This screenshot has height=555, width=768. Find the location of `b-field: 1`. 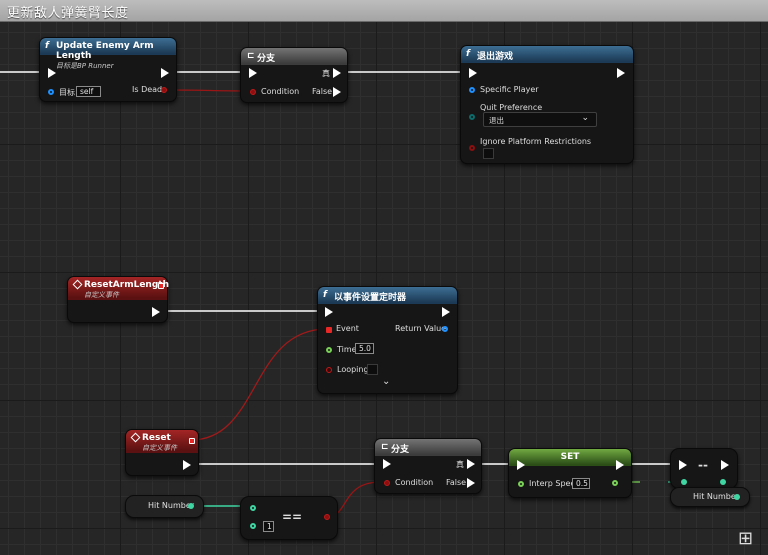

b-field: 1 is located at coordinates (268, 526).